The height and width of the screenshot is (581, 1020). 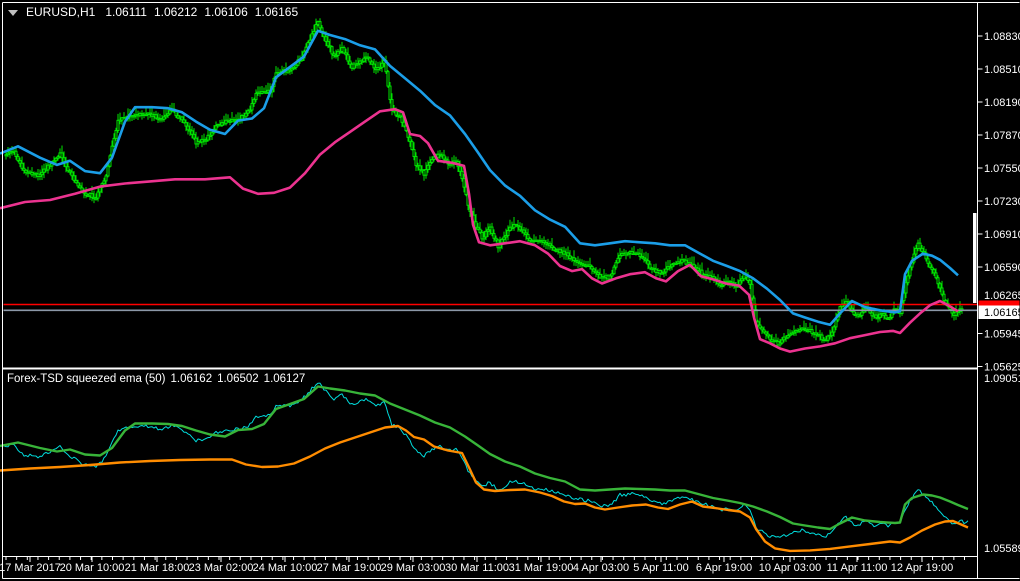 What do you see at coordinates (922, 568) in the screenshot?
I see `time-axis-label: 12 Apr 19:00` at bounding box center [922, 568].